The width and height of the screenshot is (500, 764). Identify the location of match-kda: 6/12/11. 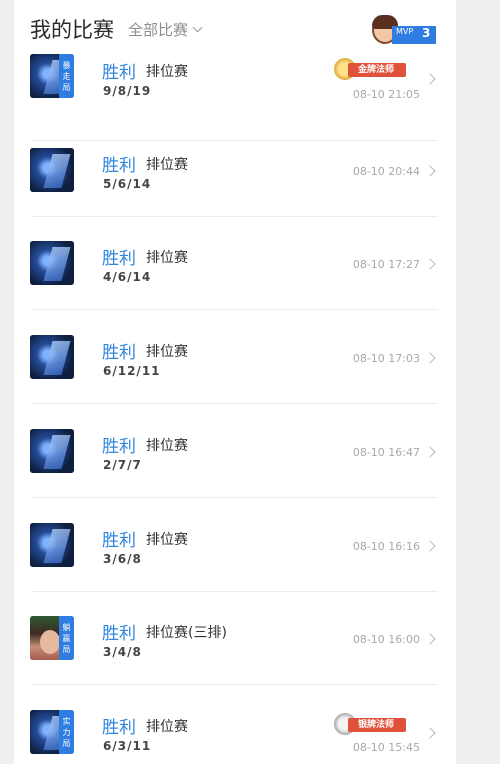
(132, 371).